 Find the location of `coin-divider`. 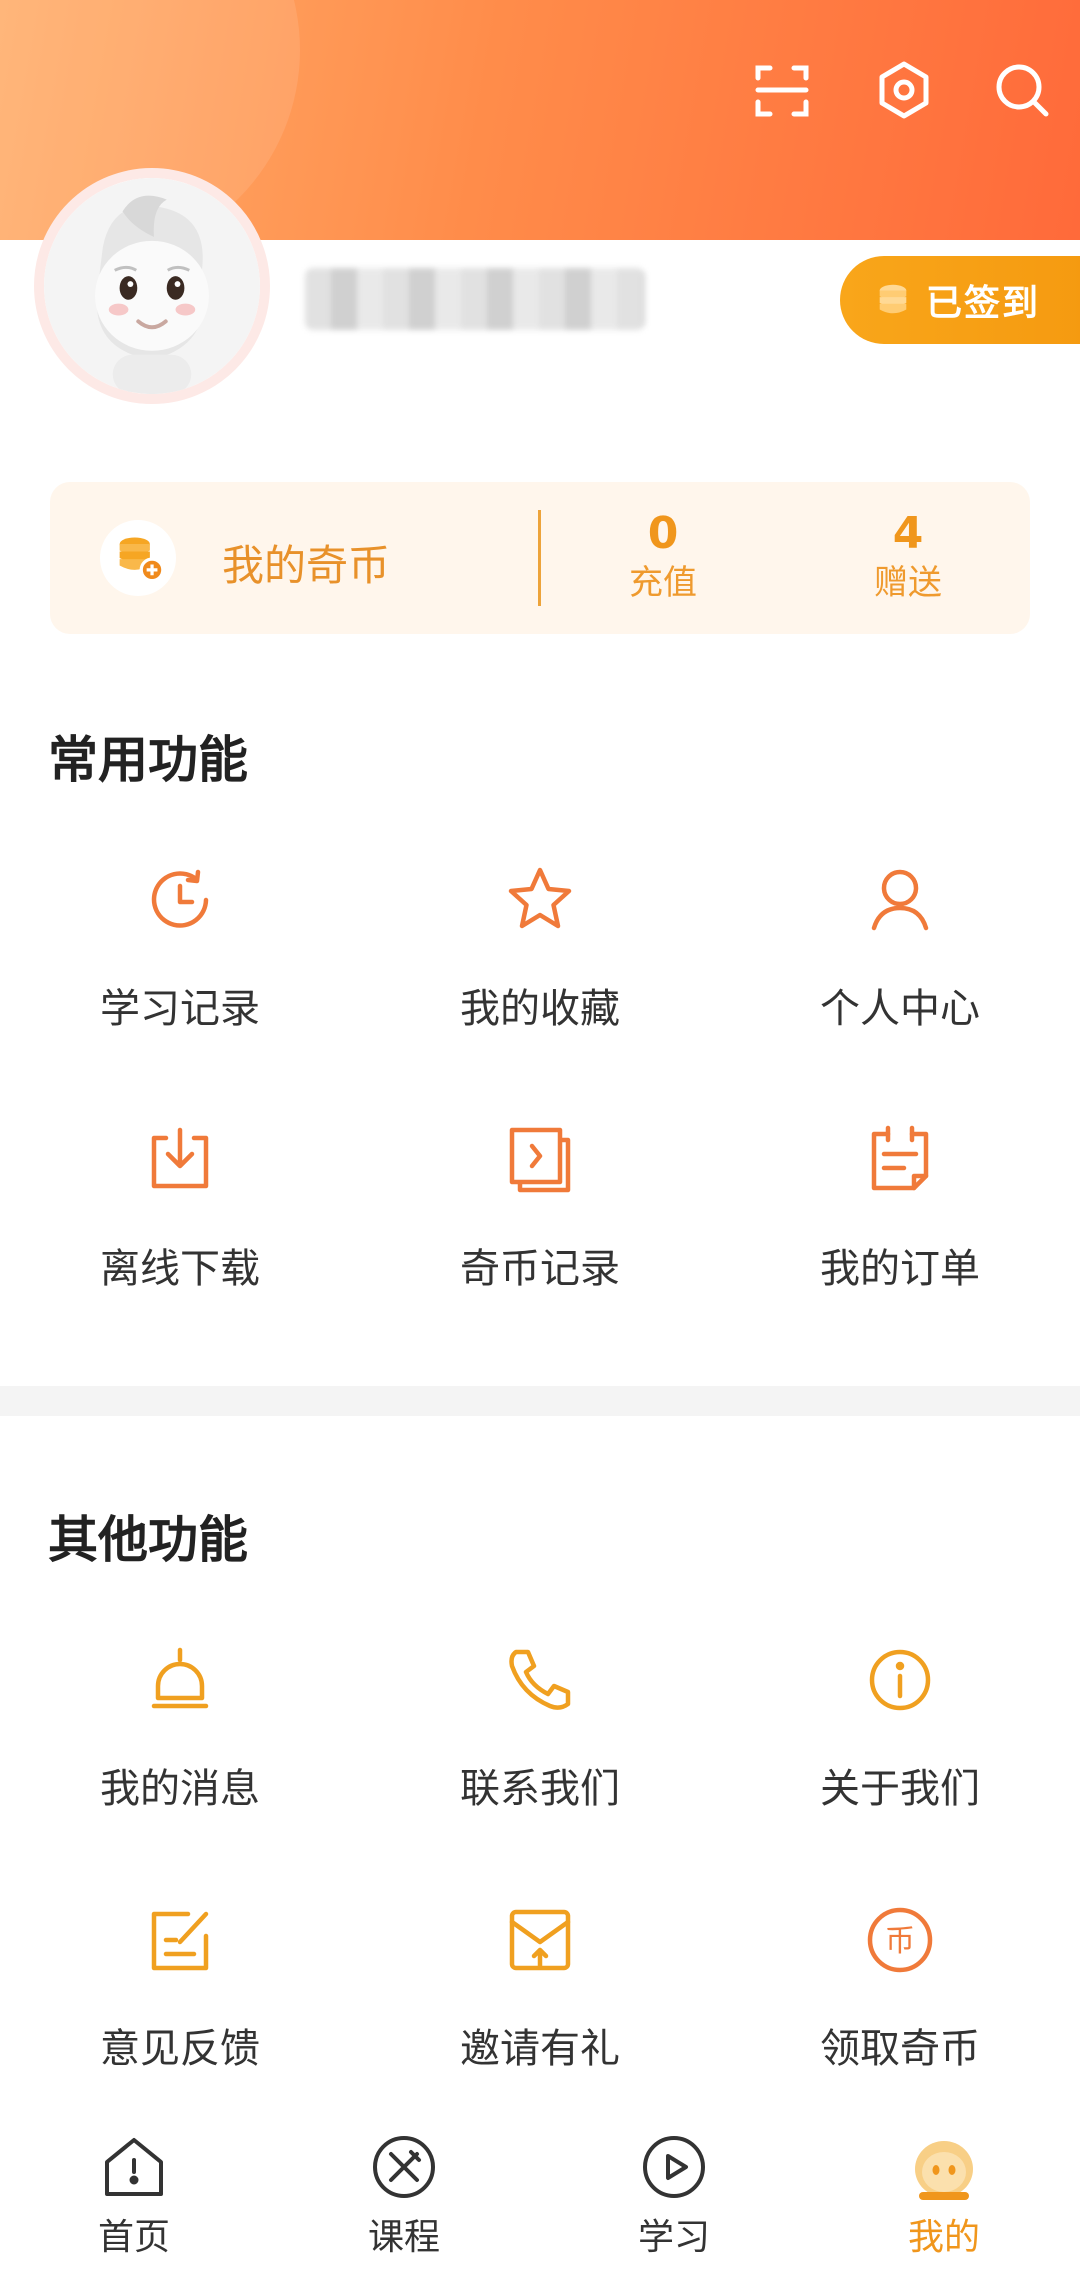

coin-divider is located at coordinates (539, 558).